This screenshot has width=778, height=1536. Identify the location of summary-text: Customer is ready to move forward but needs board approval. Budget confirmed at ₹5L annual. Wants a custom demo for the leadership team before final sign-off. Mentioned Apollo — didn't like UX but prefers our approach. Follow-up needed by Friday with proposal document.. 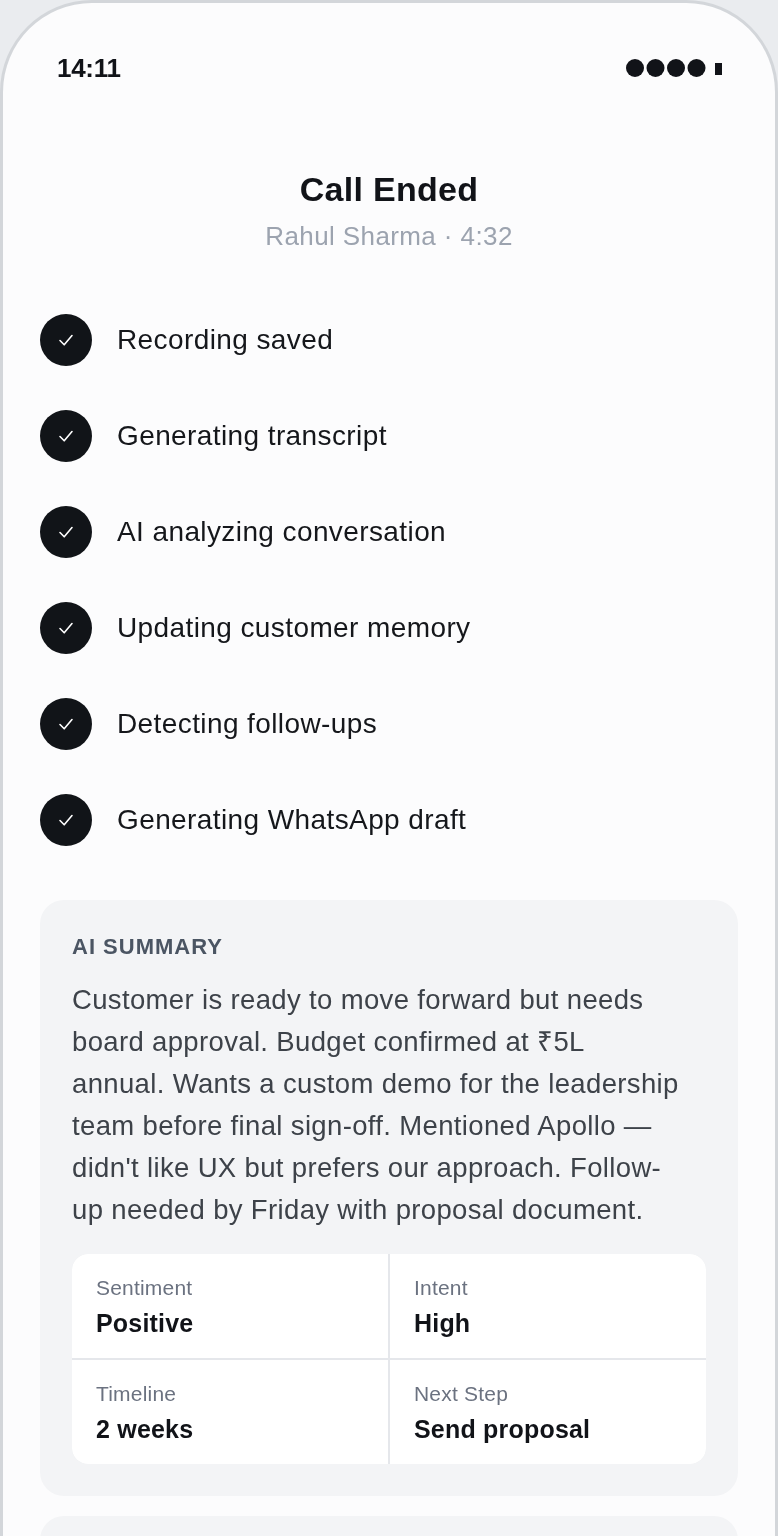
(376, 1105).